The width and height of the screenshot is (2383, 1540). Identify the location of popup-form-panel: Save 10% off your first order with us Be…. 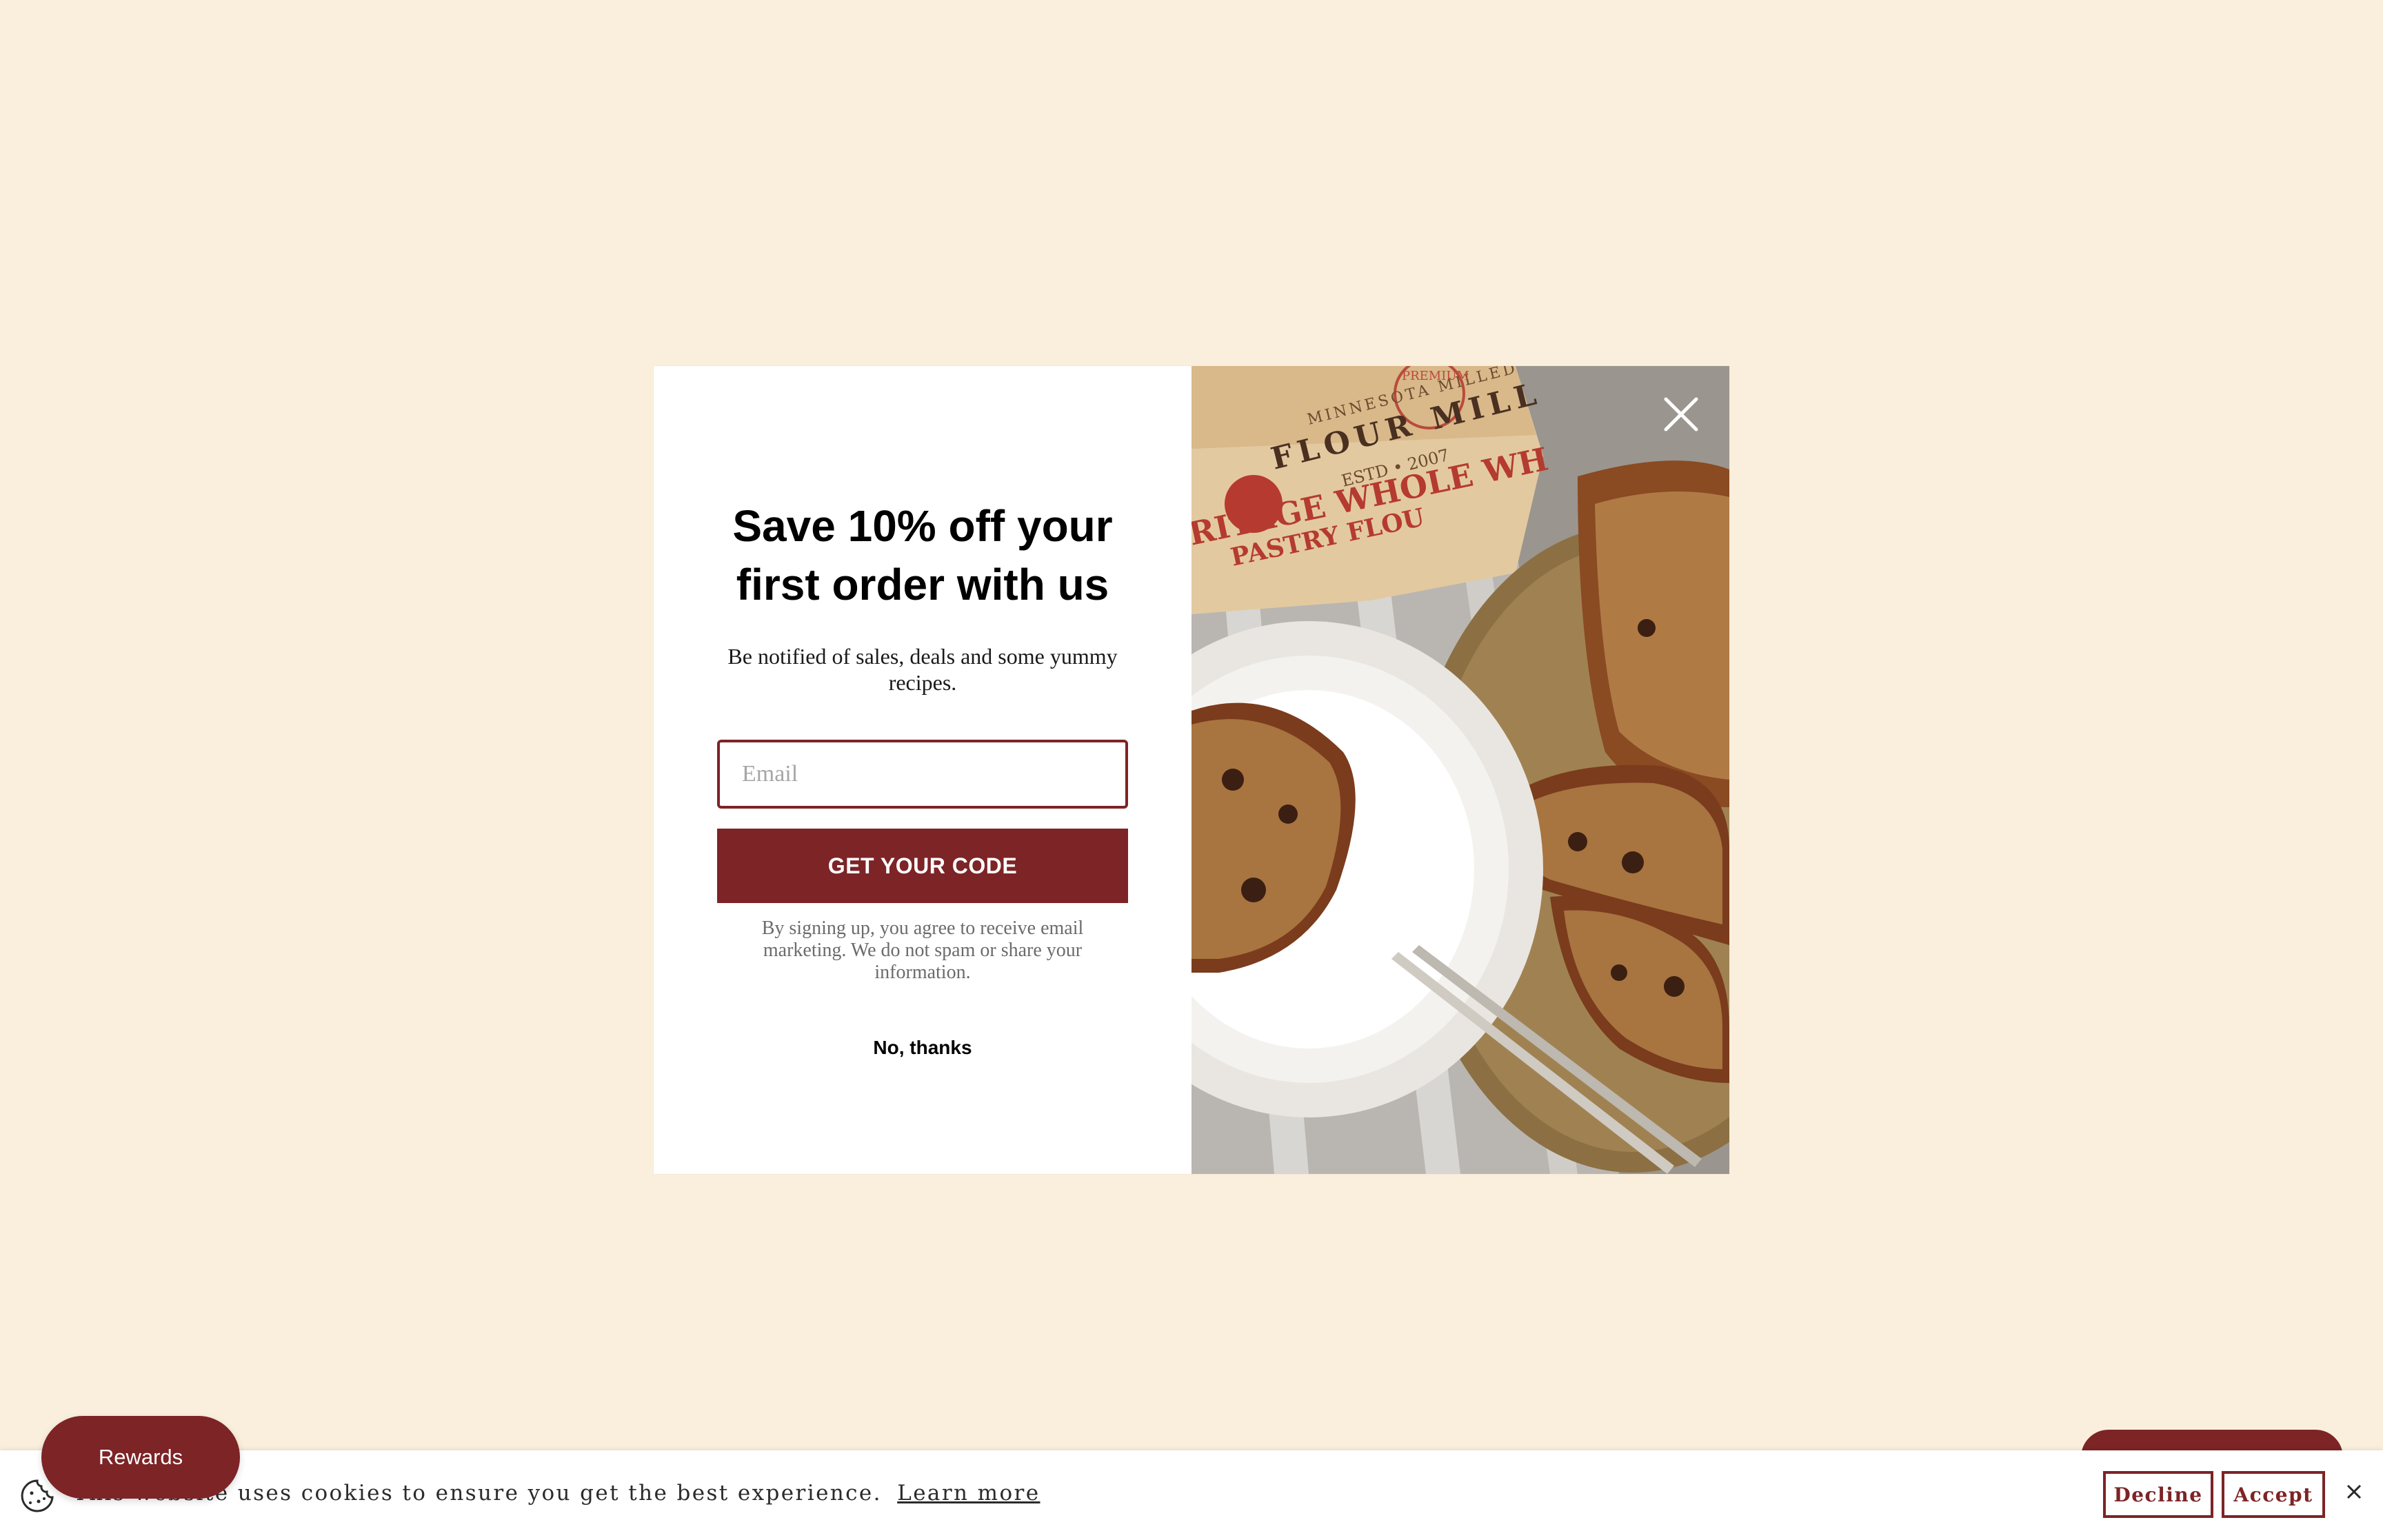
(923, 770).